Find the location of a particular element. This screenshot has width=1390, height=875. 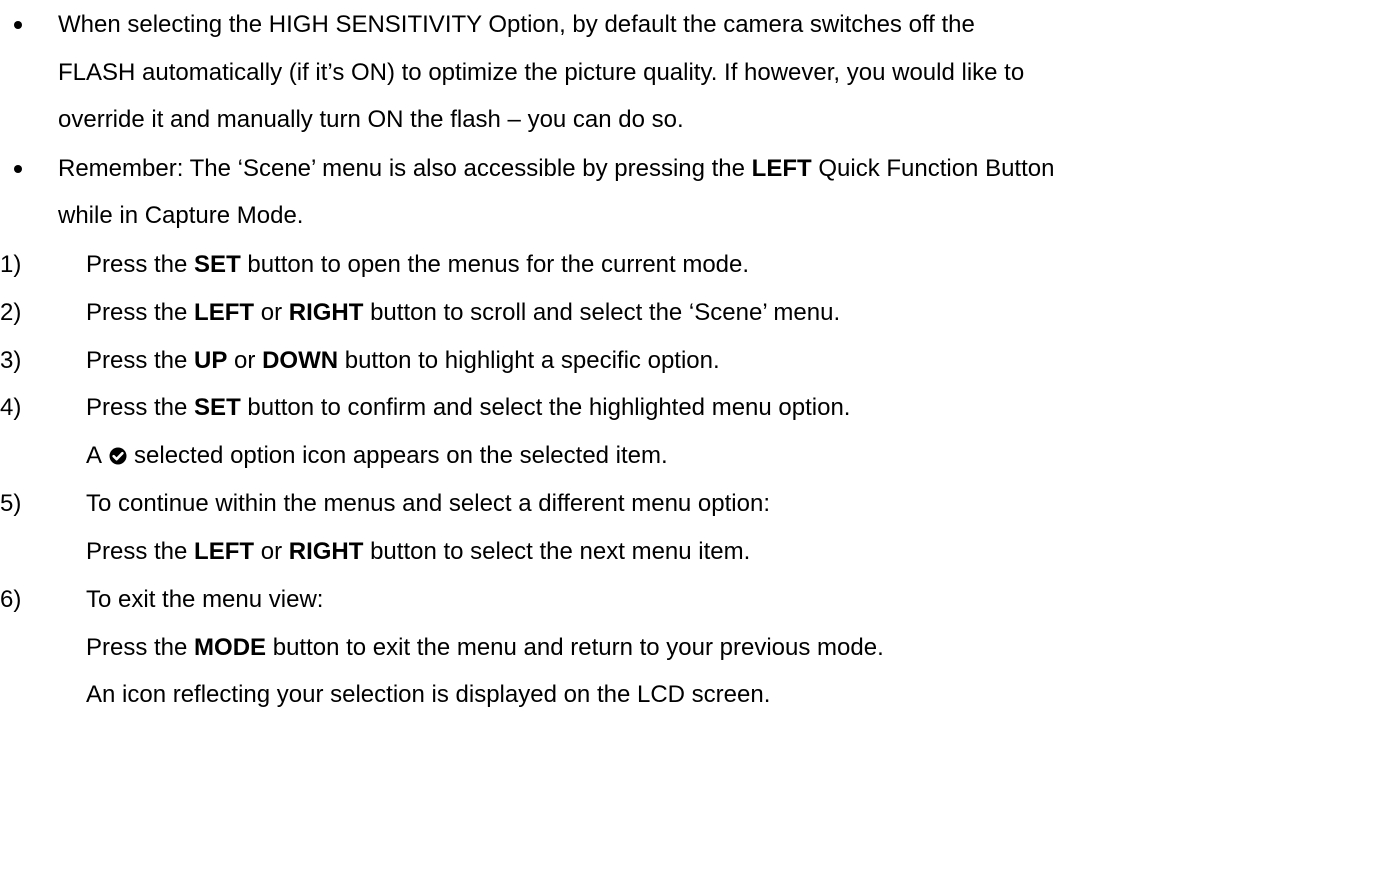

text-run: button to select the next menu item. is located at coordinates (557, 551).